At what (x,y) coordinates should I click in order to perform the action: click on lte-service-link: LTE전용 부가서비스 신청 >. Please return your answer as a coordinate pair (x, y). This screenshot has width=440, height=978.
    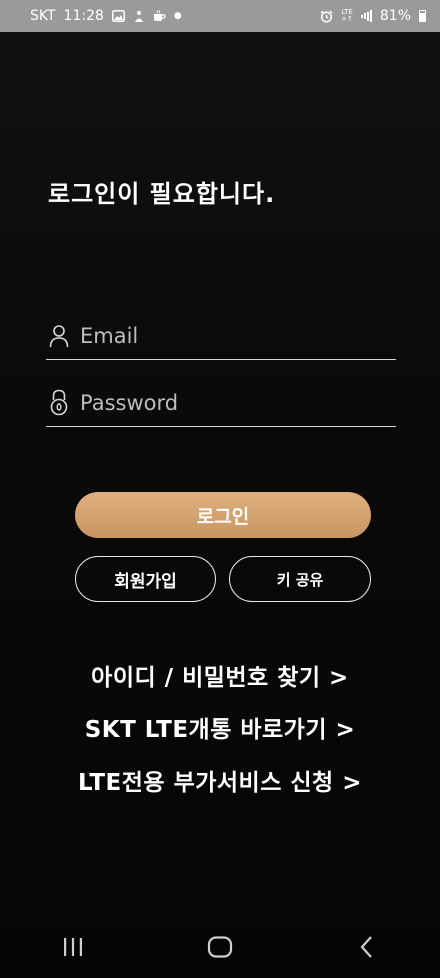
    Looking at the image, I should click on (220, 780).